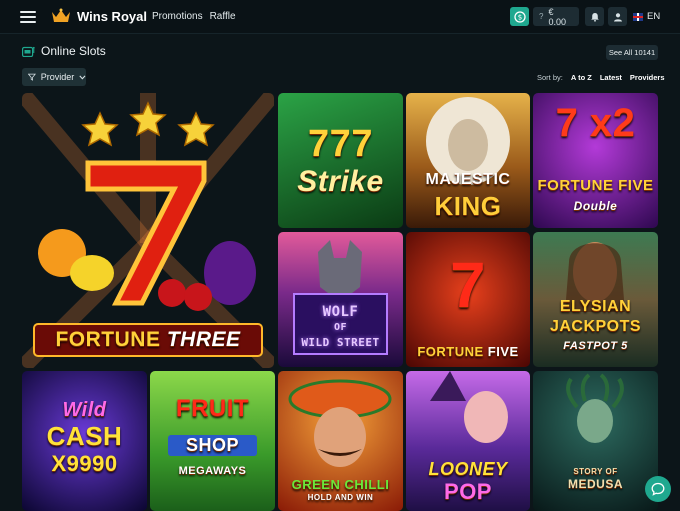  Describe the element at coordinates (468, 179) in the screenshot. I see `game-title-line1: MAJESTIC` at that location.